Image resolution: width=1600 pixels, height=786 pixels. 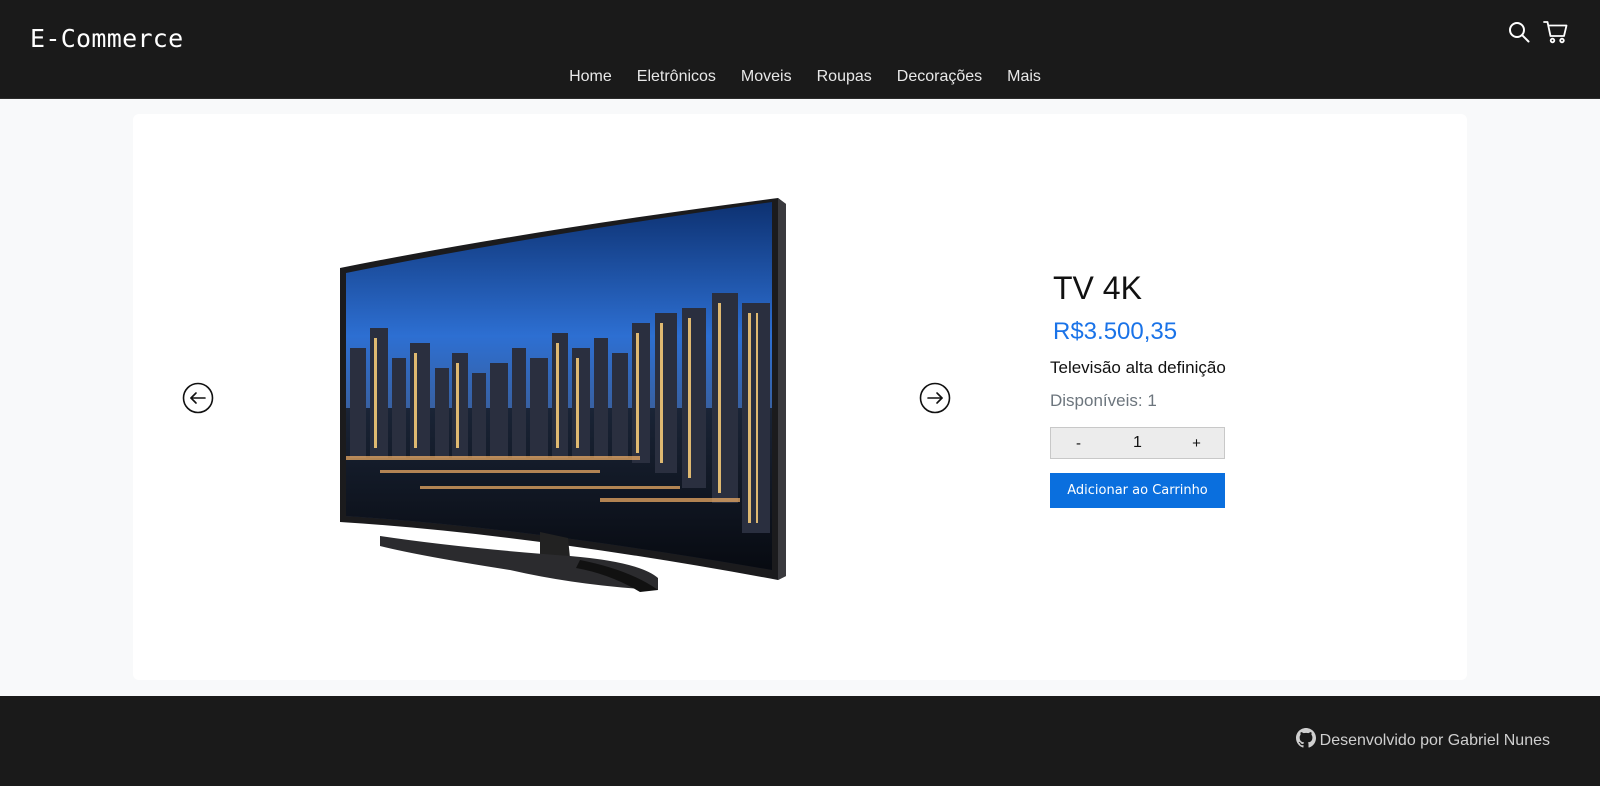 I want to click on product-name: TV 4K, so click(x=1097, y=288).